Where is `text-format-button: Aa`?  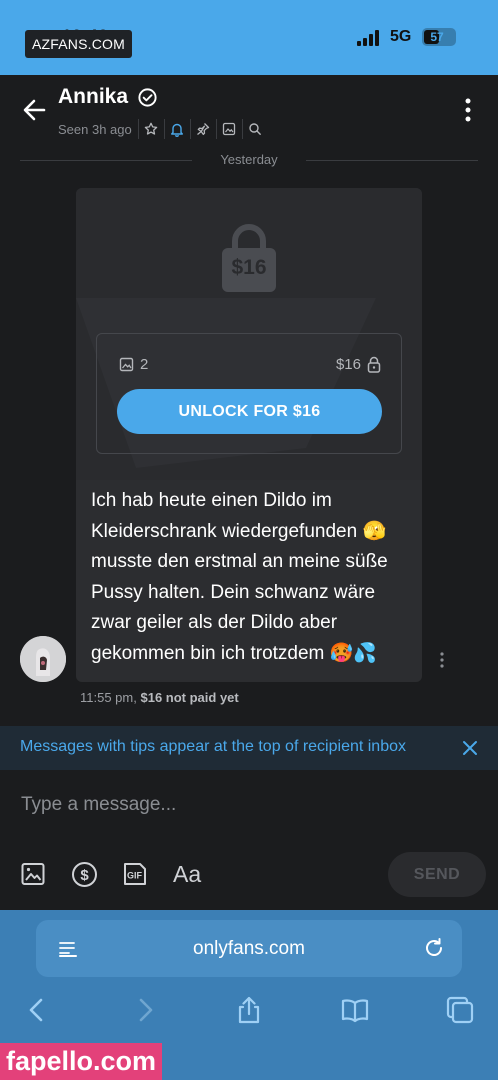 text-format-button: Aa is located at coordinates (198, 874).